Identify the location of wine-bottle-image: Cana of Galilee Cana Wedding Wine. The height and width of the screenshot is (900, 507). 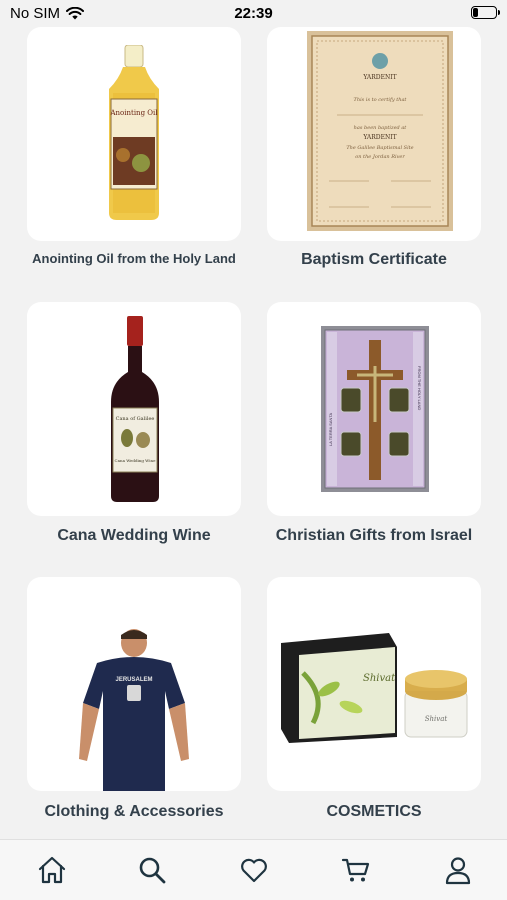
(135, 409).